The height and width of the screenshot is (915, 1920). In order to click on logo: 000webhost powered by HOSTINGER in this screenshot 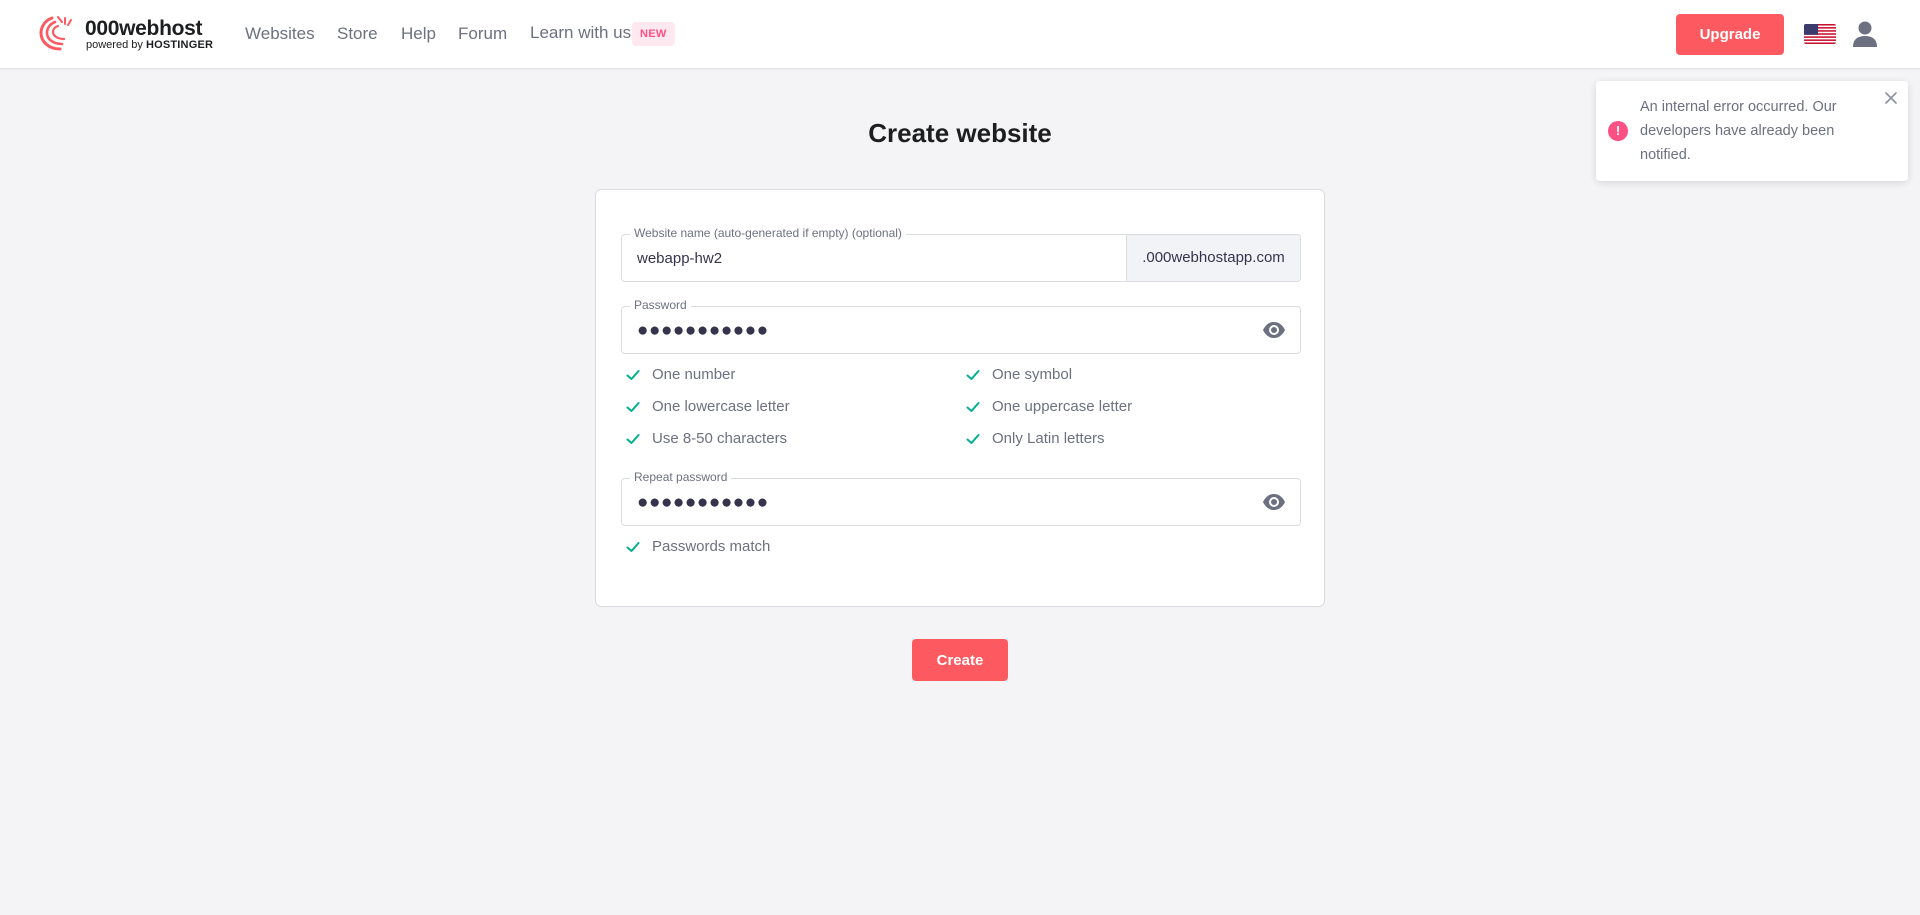, I will do `click(125, 34)`.